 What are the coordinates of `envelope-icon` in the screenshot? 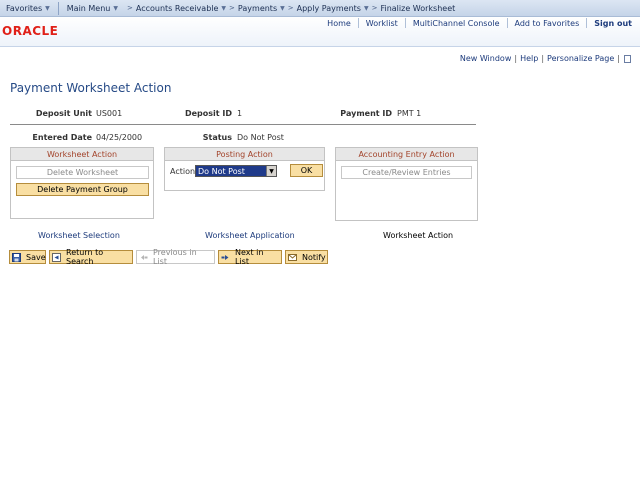 It's located at (292, 257).